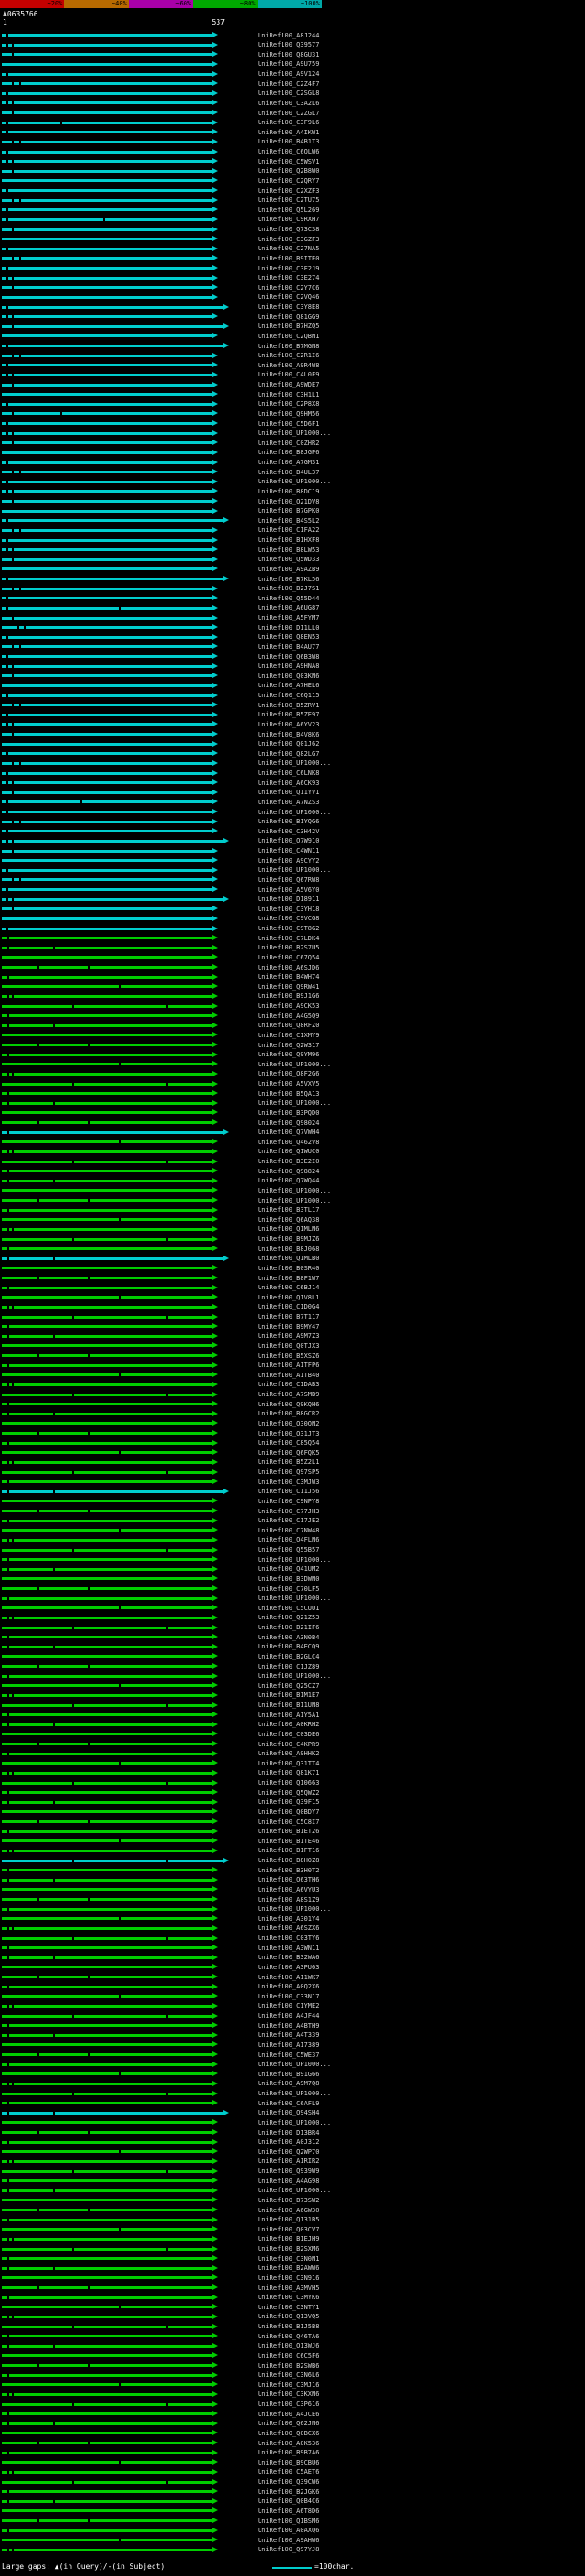 Image resolution: width=585 pixels, height=2576 pixels. What do you see at coordinates (288, 404) in the screenshot?
I see `hit-label: UniRef100_C2P8X8` at bounding box center [288, 404].